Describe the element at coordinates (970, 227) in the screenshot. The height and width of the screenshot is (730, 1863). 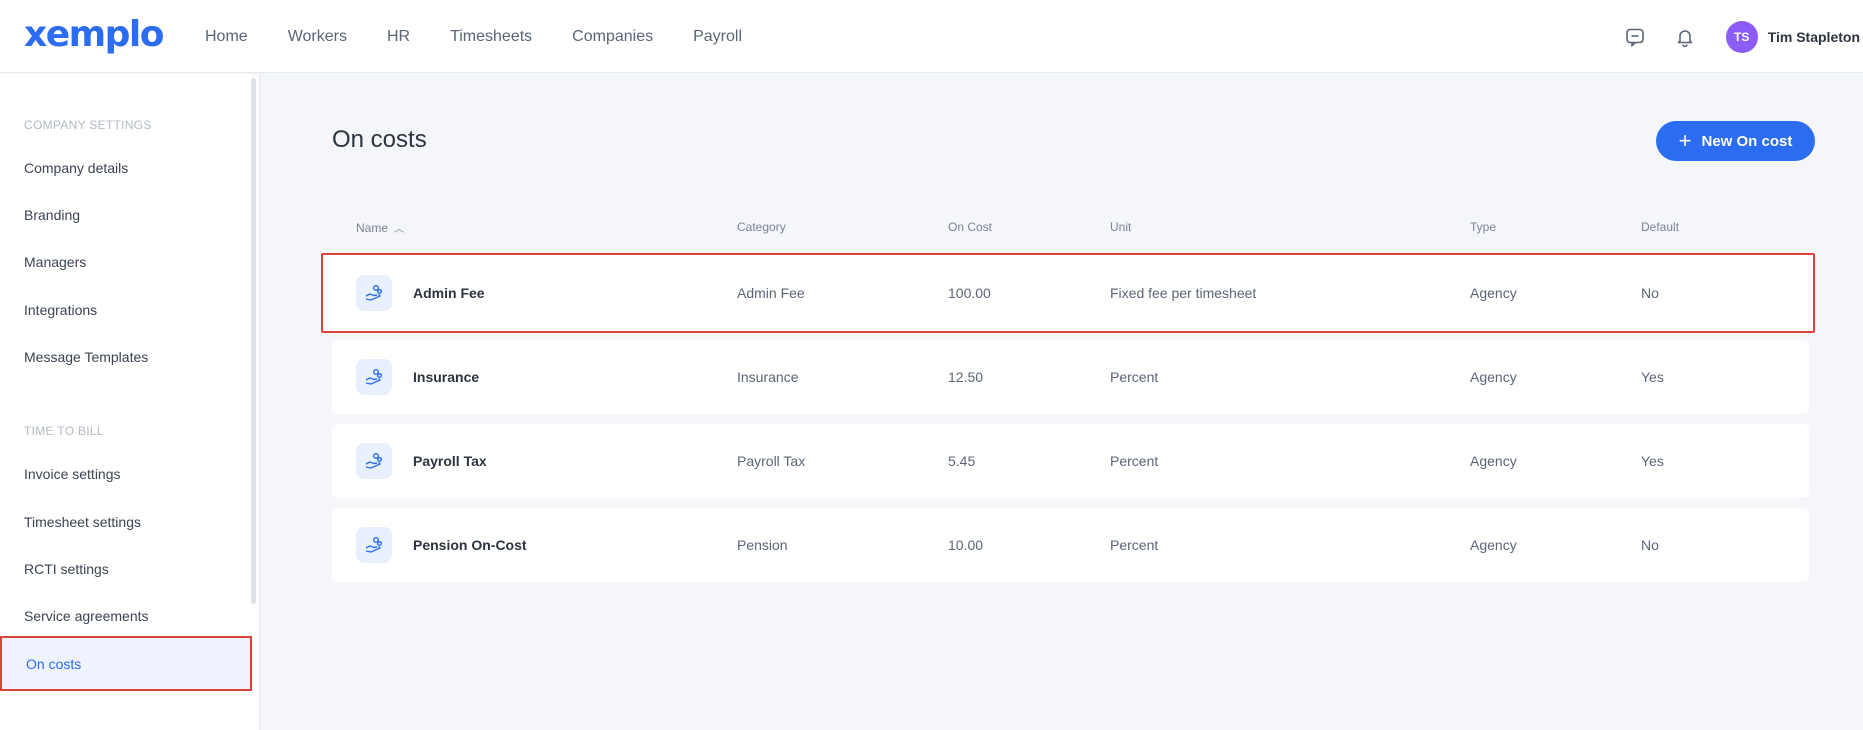
I see `column-header-on-cost: On Cost` at that location.